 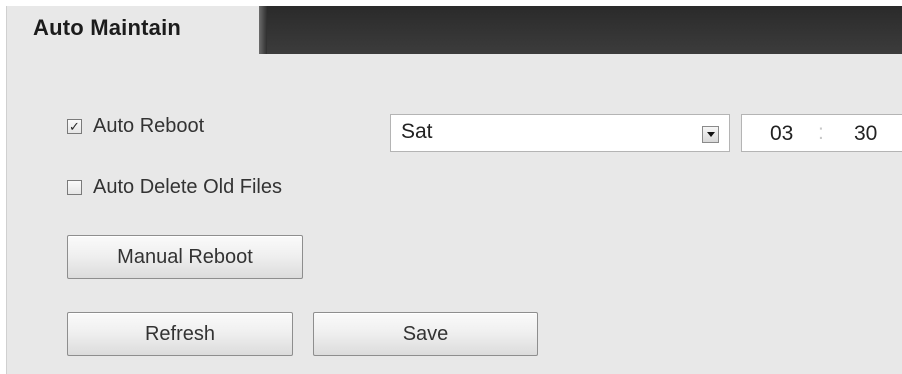 What do you see at coordinates (187, 186) in the screenshot?
I see `auto-delete-label: Auto Delete Old Files` at bounding box center [187, 186].